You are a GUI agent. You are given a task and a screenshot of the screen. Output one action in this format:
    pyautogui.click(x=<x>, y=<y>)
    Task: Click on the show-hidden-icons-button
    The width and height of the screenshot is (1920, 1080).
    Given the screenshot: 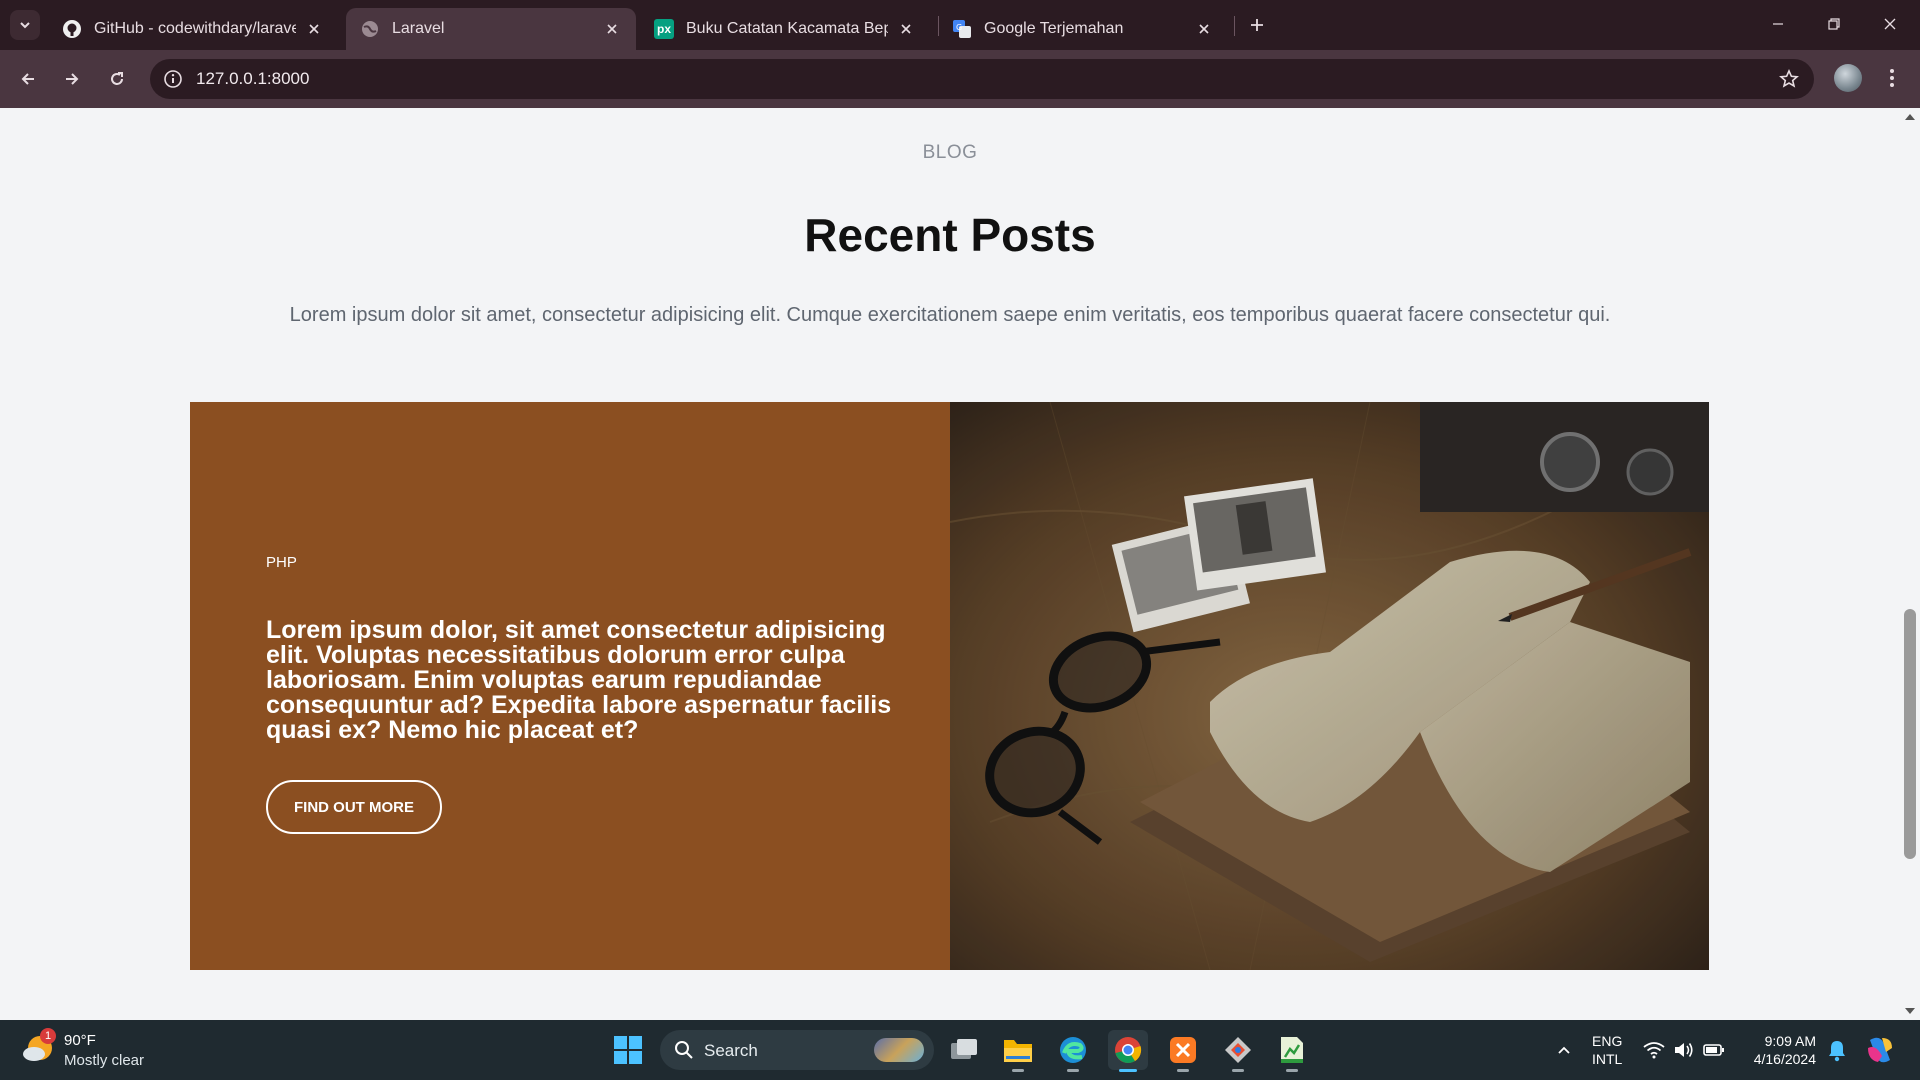 What is the action you would take?
    pyautogui.click(x=1564, y=1050)
    